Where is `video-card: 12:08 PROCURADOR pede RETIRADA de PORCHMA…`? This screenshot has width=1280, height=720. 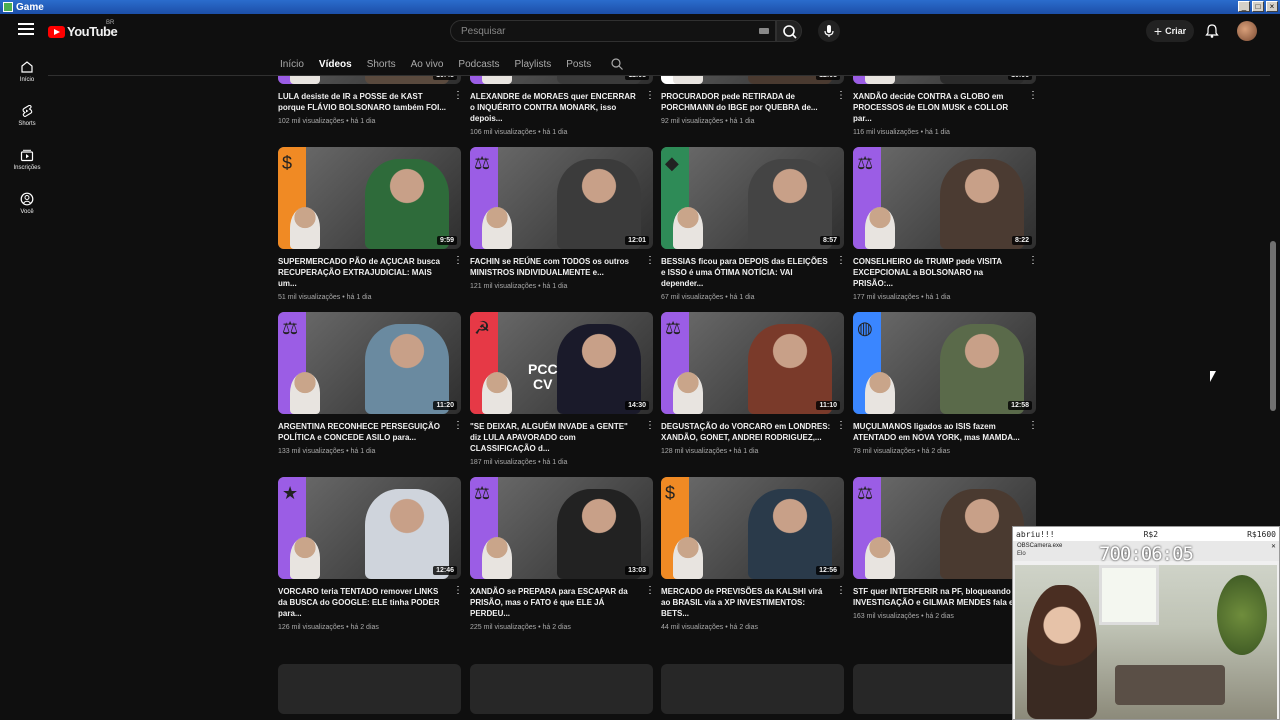
video-card: 12:08 PROCURADOR pede RETIRADA de PORCHMA… is located at coordinates (753, 100).